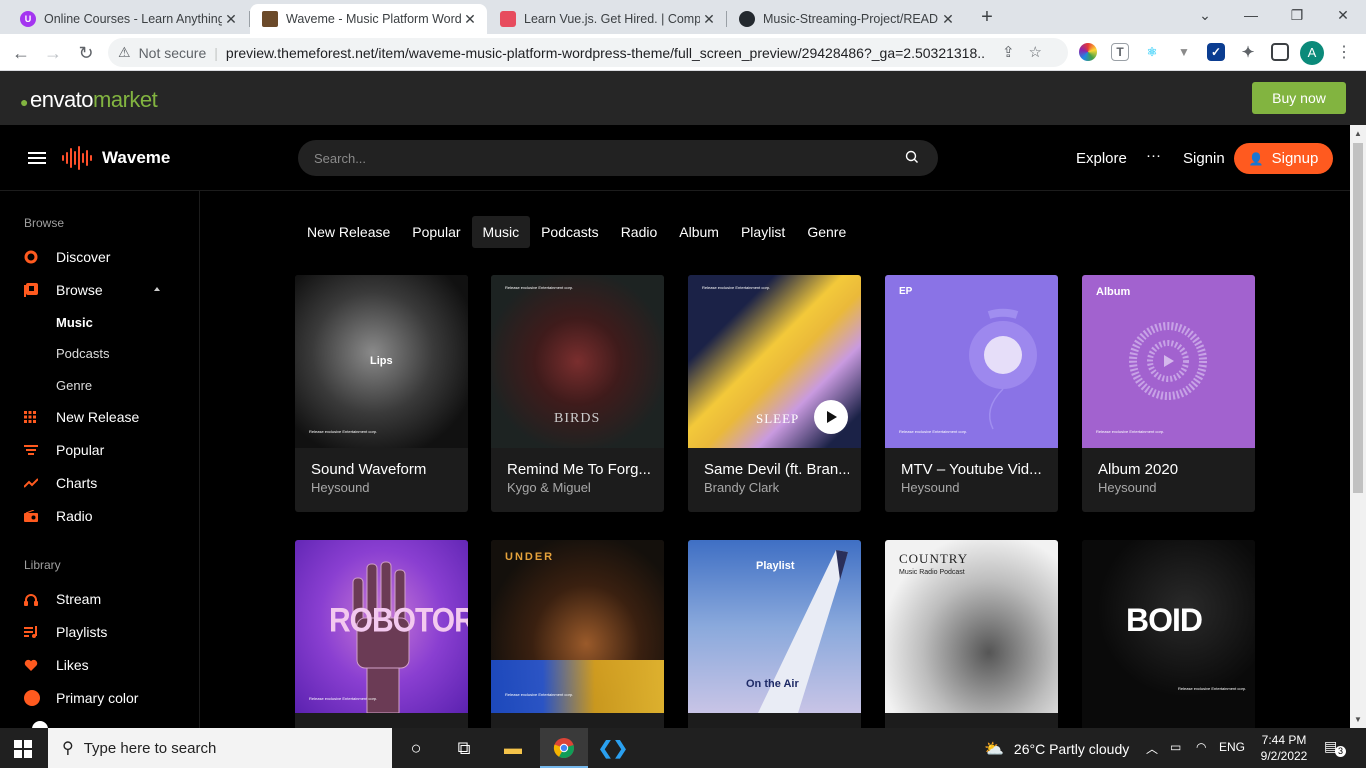 The width and height of the screenshot is (1366, 768). Describe the element at coordinates (1312, 53) in the screenshot. I see `profile-avatar: A` at that location.